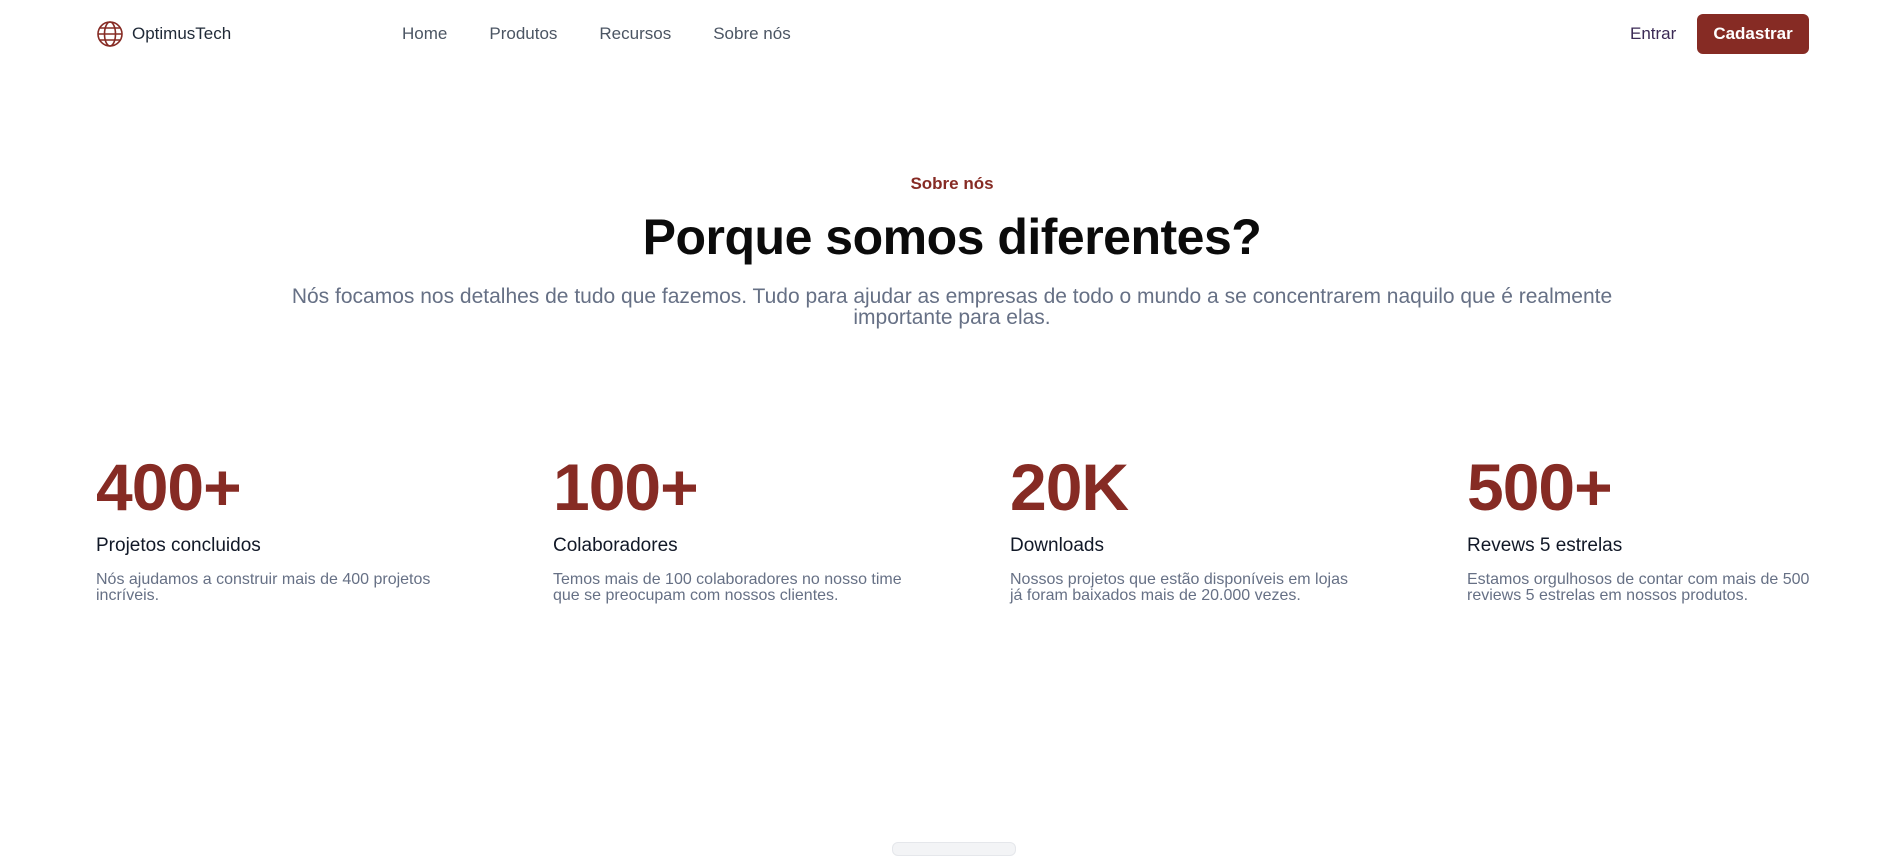  Describe the element at coordinates (1653, 34) in the screenshot. I see `login-link: Entrar` at that location.